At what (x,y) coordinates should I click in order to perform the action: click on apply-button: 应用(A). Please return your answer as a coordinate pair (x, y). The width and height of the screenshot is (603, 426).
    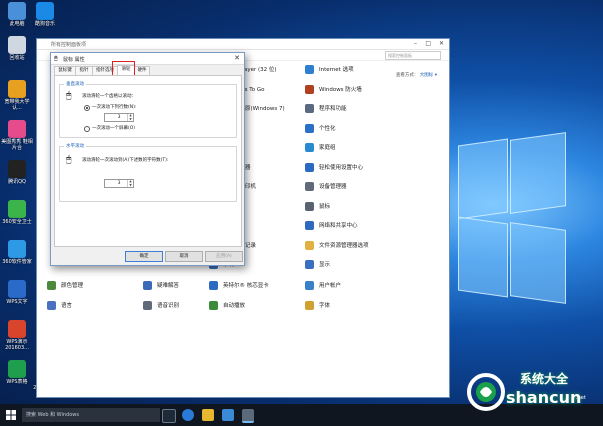
    Looking at the image, I should click on (224, 256).